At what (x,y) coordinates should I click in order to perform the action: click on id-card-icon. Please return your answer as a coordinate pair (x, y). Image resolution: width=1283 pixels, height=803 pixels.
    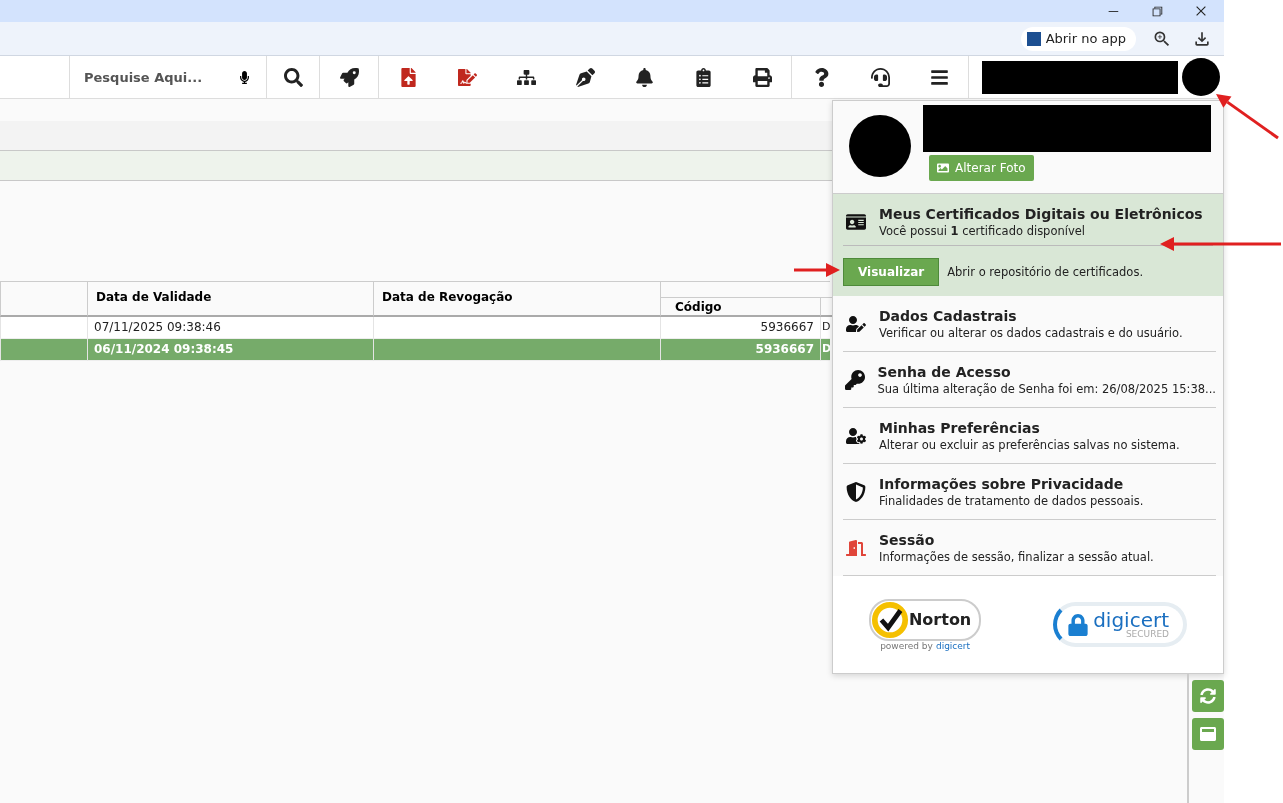
    Looking at the image, I should click on (856, 222).